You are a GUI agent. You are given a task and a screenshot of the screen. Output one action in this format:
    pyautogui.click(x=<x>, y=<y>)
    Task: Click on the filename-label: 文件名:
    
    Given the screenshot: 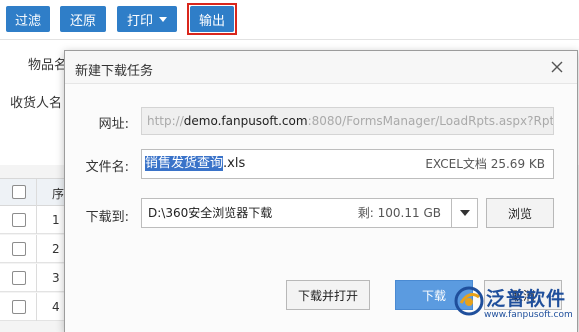 What is the action you would take?
    pyautogui.click(x=107, y=167)
    